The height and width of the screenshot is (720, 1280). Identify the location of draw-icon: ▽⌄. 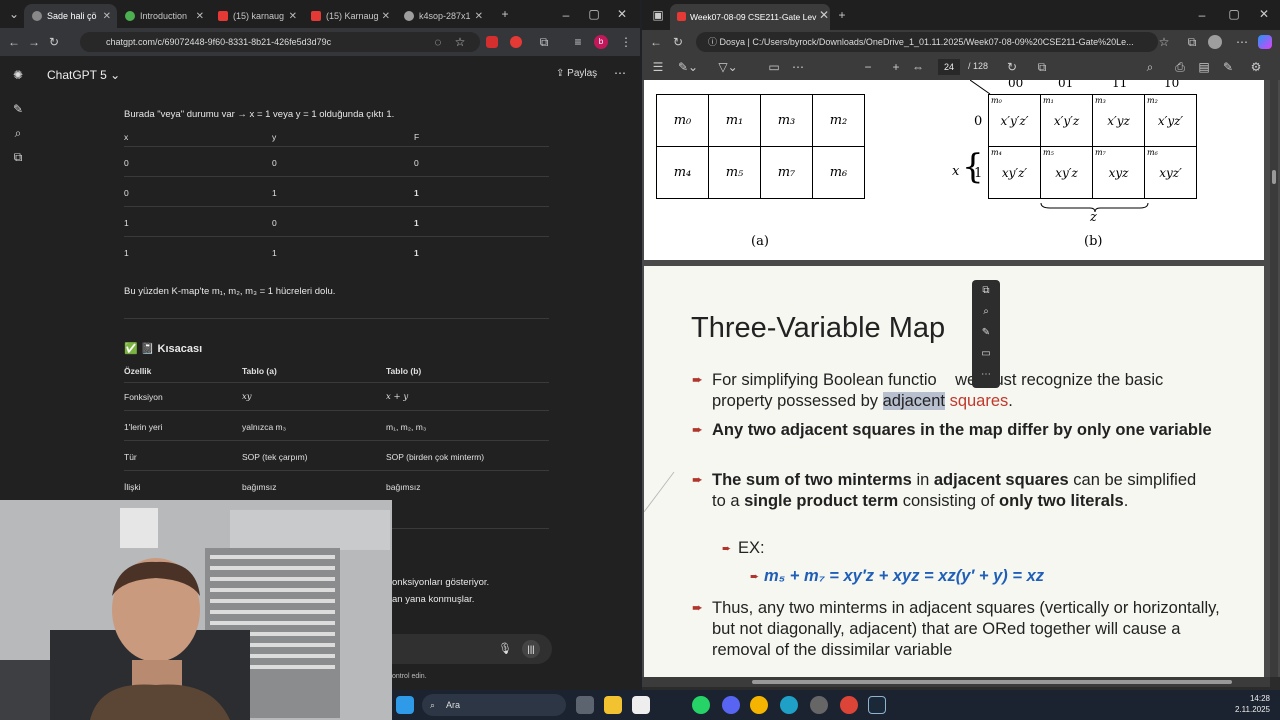
(728, 67).